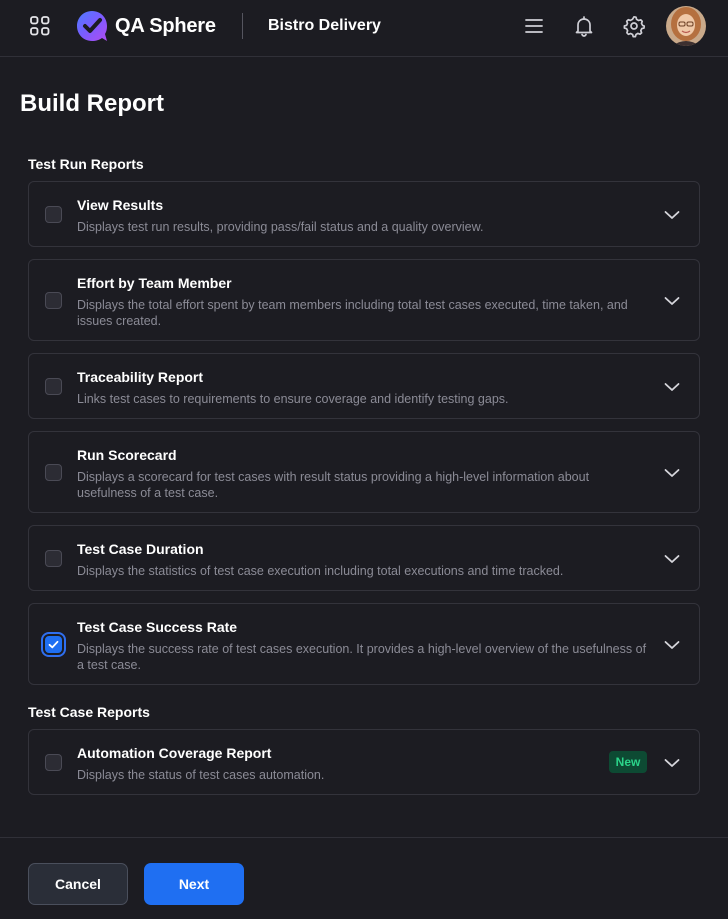 This screenshot has width=728, height=919. What do you see at coordinates (686, 26) in the screenshot?
I see `user-avatar` at bounding box center [686, 26].